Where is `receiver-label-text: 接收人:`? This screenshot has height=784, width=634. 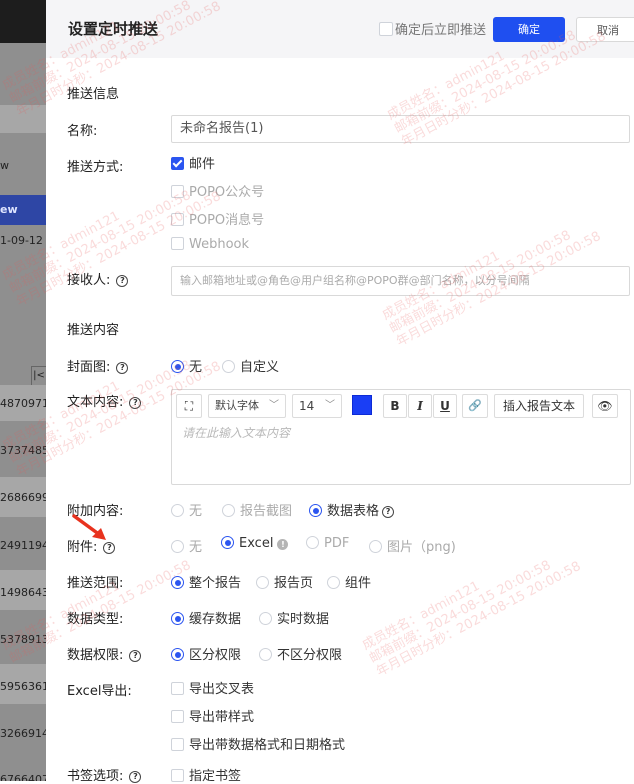
receiver-label-text: 接收人: is located at coordinates (89, 280).